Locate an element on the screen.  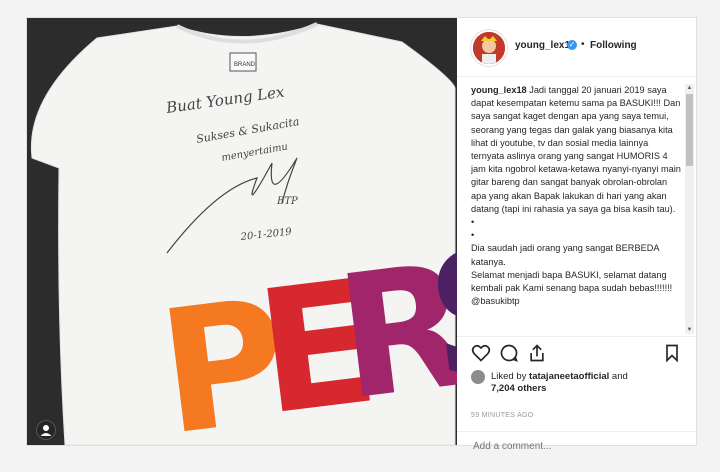
handwriting-line-4: BTP is located at coordinates (287, 201).